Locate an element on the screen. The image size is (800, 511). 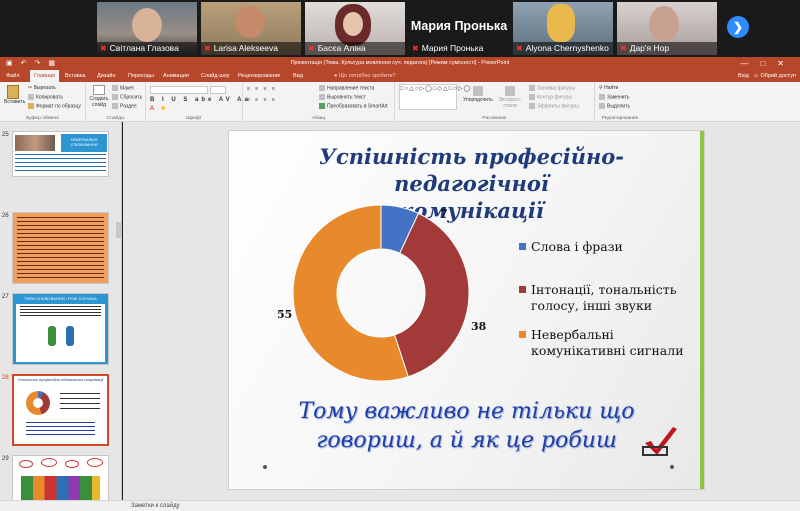
tab-animation: Анимация is located at coordinates (176, 76).